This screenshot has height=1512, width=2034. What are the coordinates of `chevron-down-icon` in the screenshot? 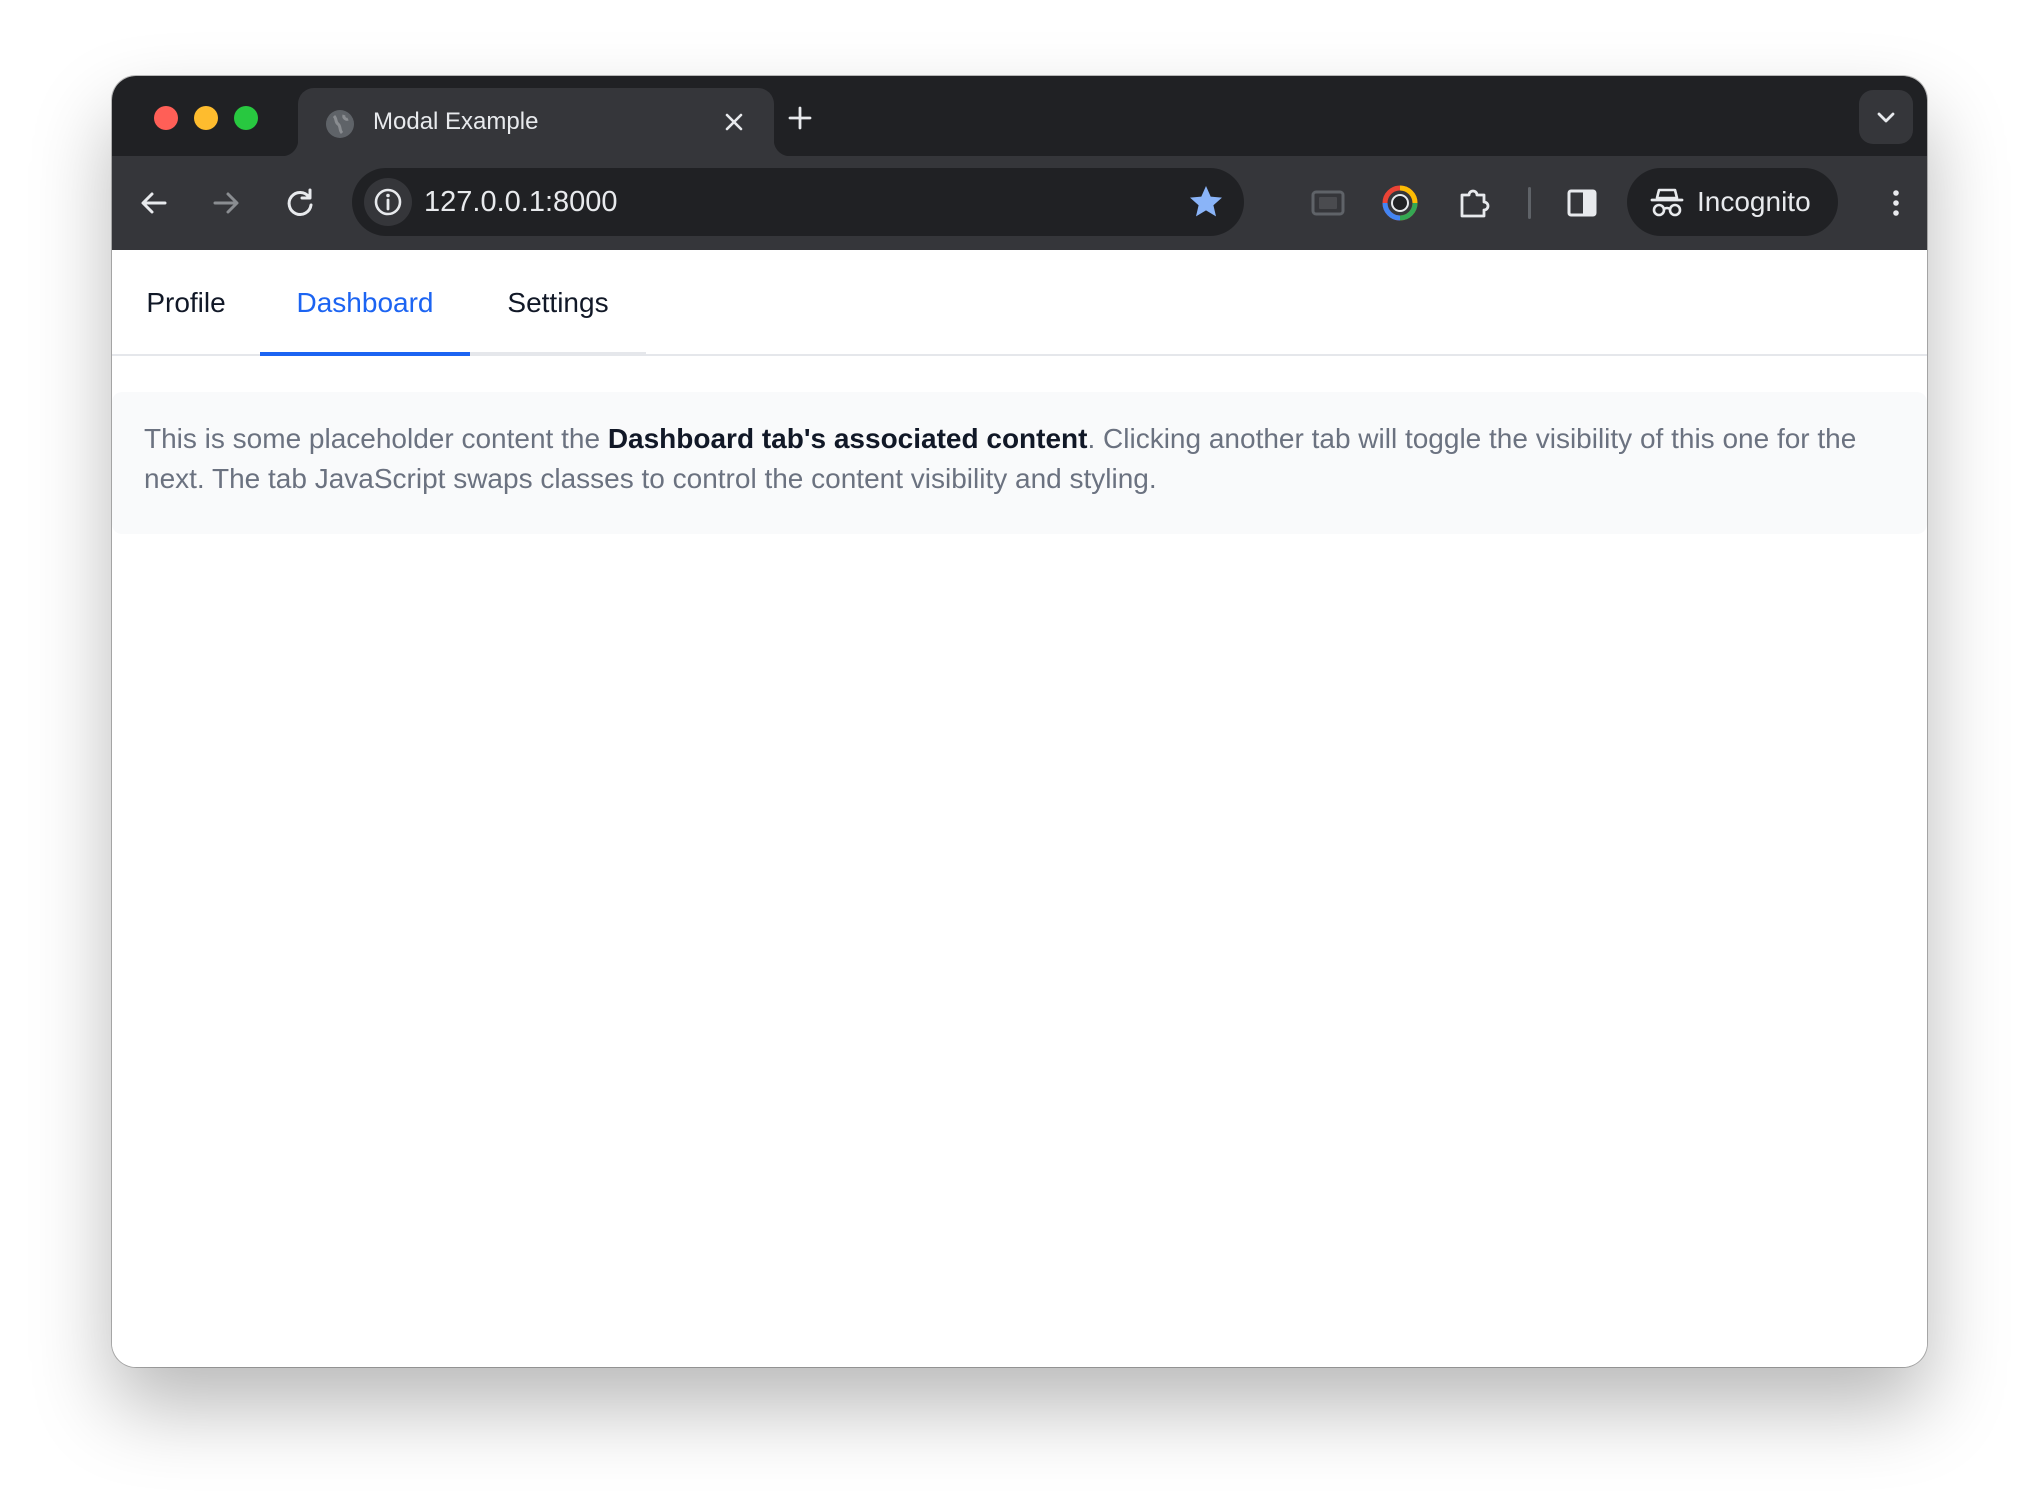 It's located at (1886, 117).